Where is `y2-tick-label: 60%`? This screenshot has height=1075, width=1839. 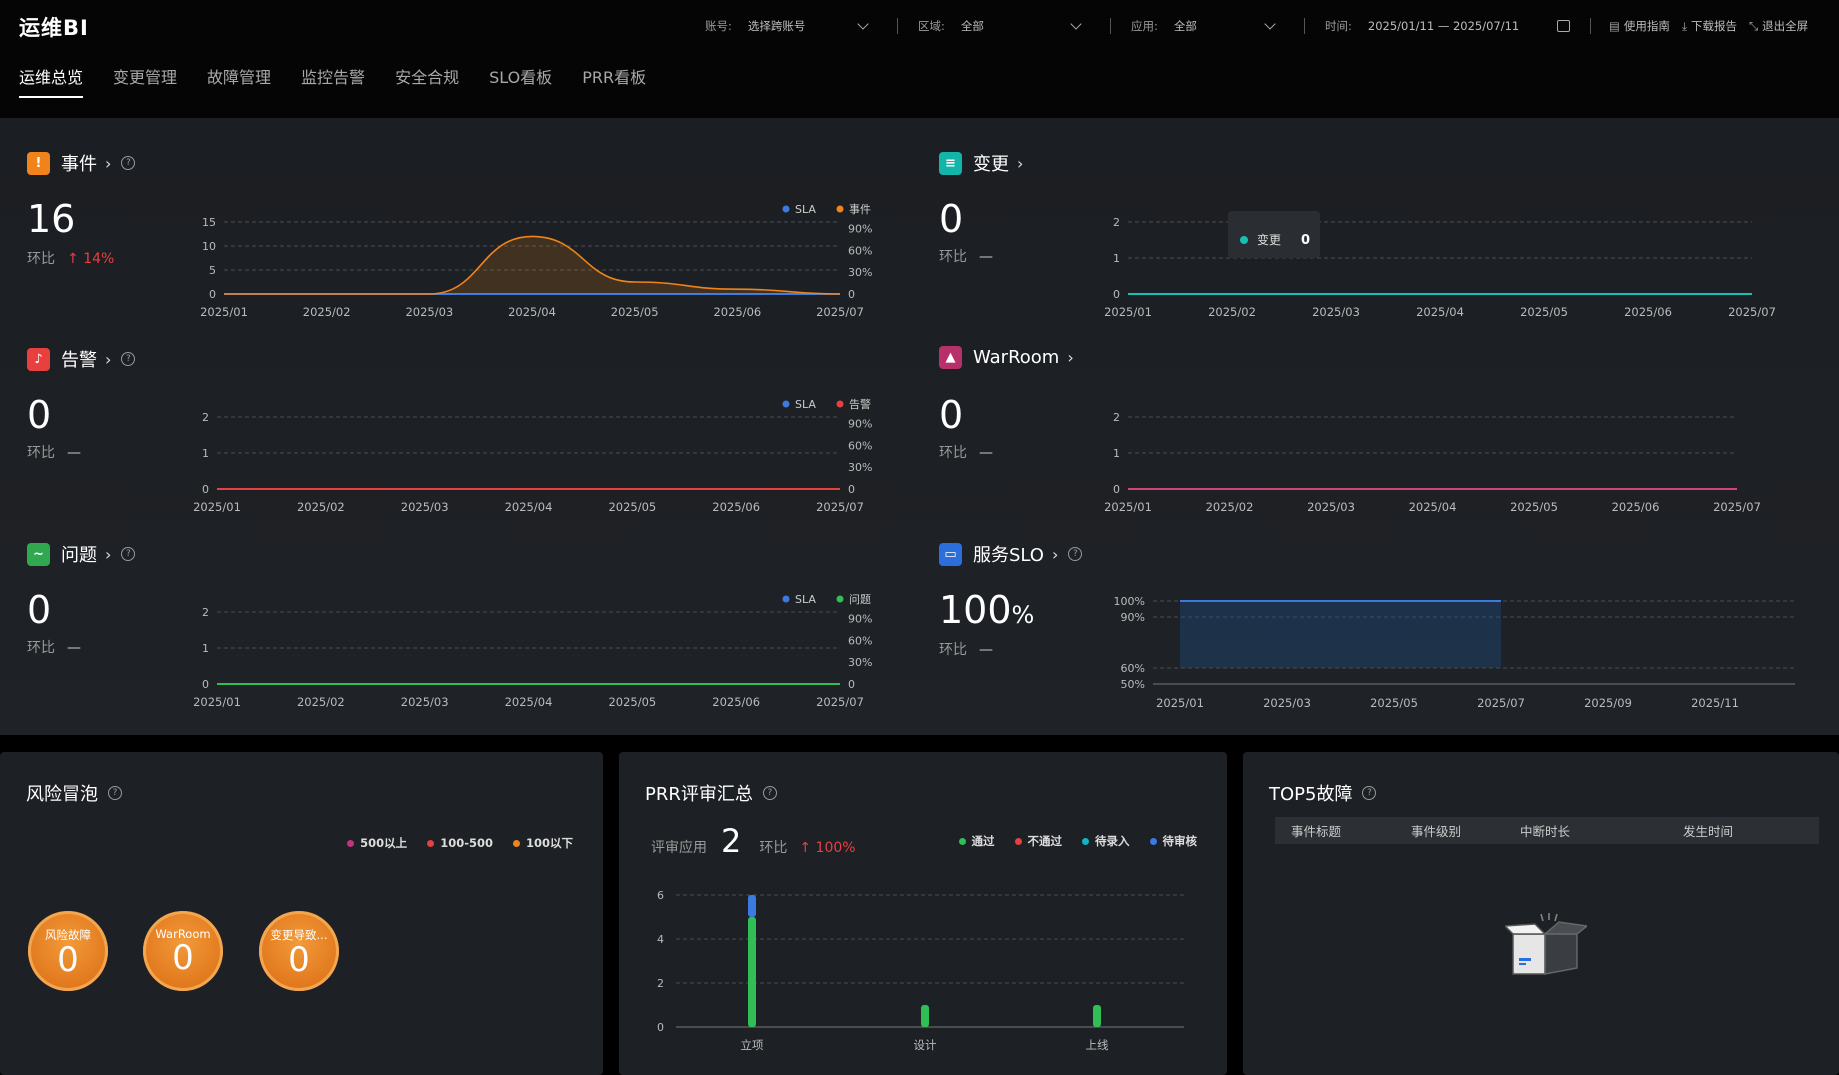
y2-tick-label: 60% is located at coordinates (860, 445).